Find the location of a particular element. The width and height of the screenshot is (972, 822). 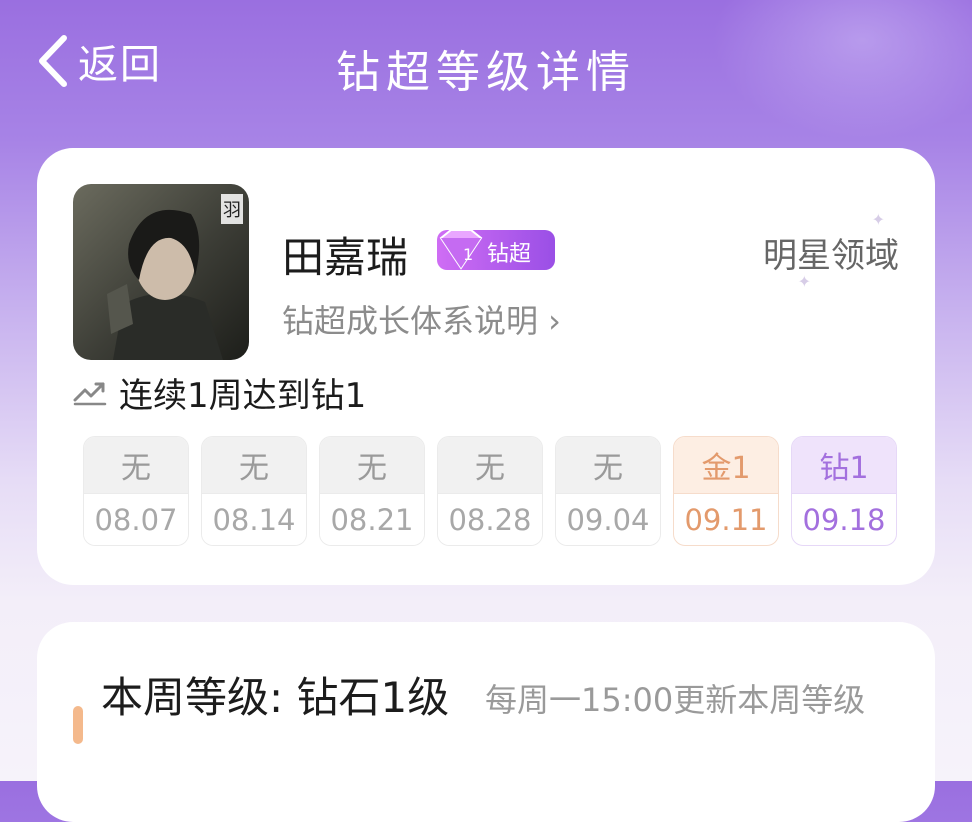

week-level: 金1 is located at coordinates (726, 465).